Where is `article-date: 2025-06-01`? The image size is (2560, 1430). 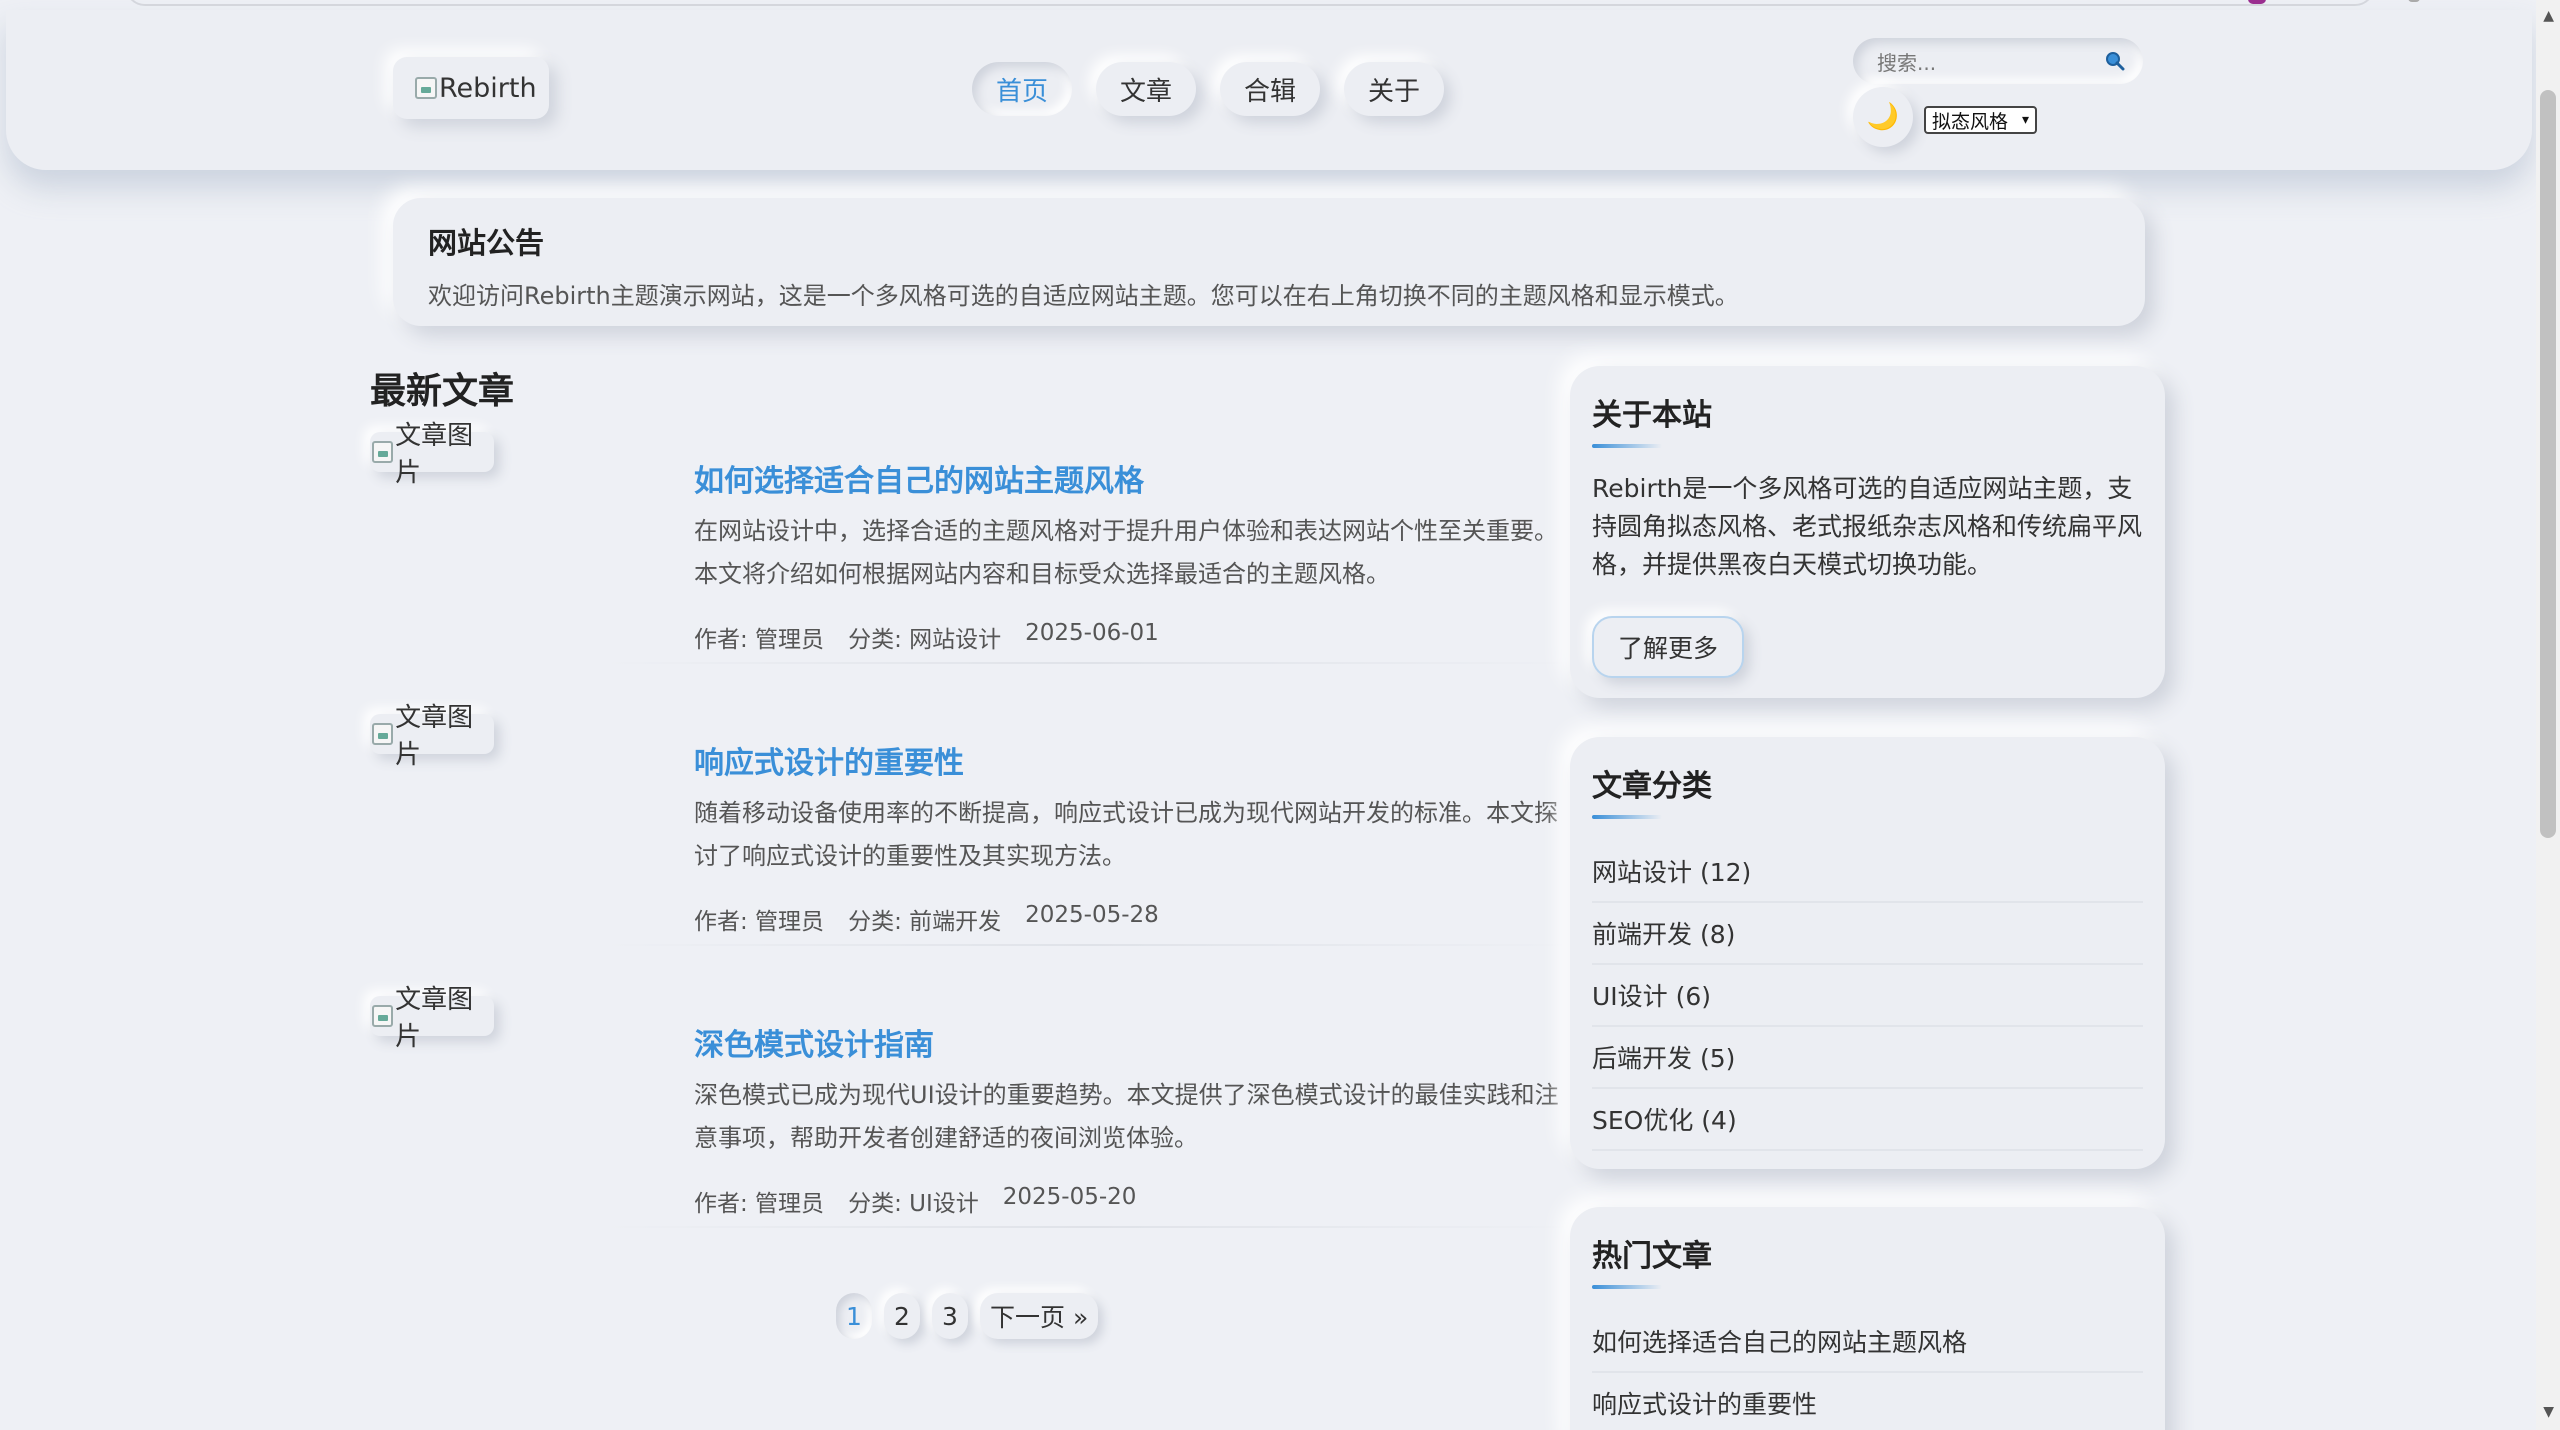
article-date: 2025-06-01 is located at coordinates (1092, 633).